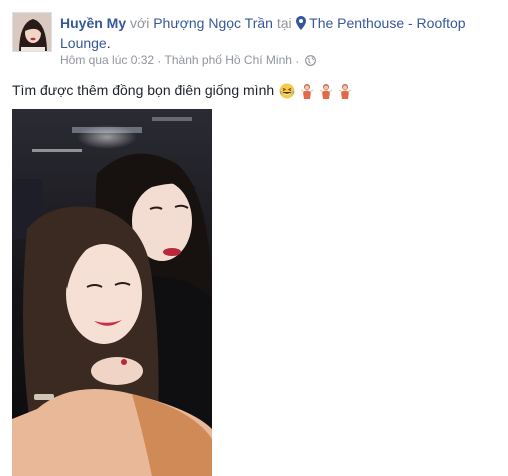 This screenshot has height=476, width=508. Describe the element at coordinates (284, 23) in the screenshot. I see `at-text: tại` at that location.